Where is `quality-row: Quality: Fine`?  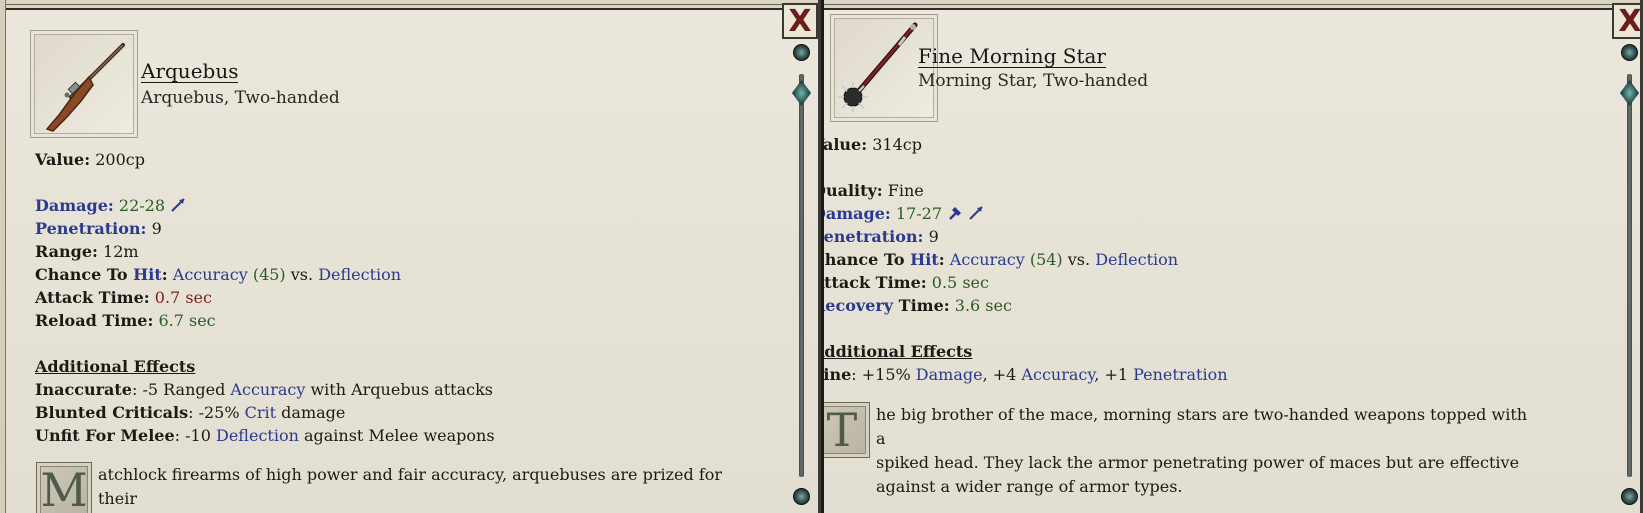
quality-row: Quality: Fine is located at coordinates (1188, 190).